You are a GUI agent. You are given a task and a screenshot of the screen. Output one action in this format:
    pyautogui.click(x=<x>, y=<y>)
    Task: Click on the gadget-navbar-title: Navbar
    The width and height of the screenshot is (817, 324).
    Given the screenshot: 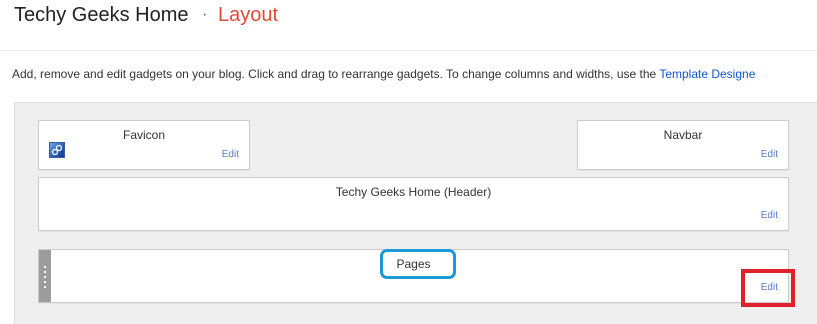 What is the action you would take?
    pyautogui.click(x=683, y=135)
    